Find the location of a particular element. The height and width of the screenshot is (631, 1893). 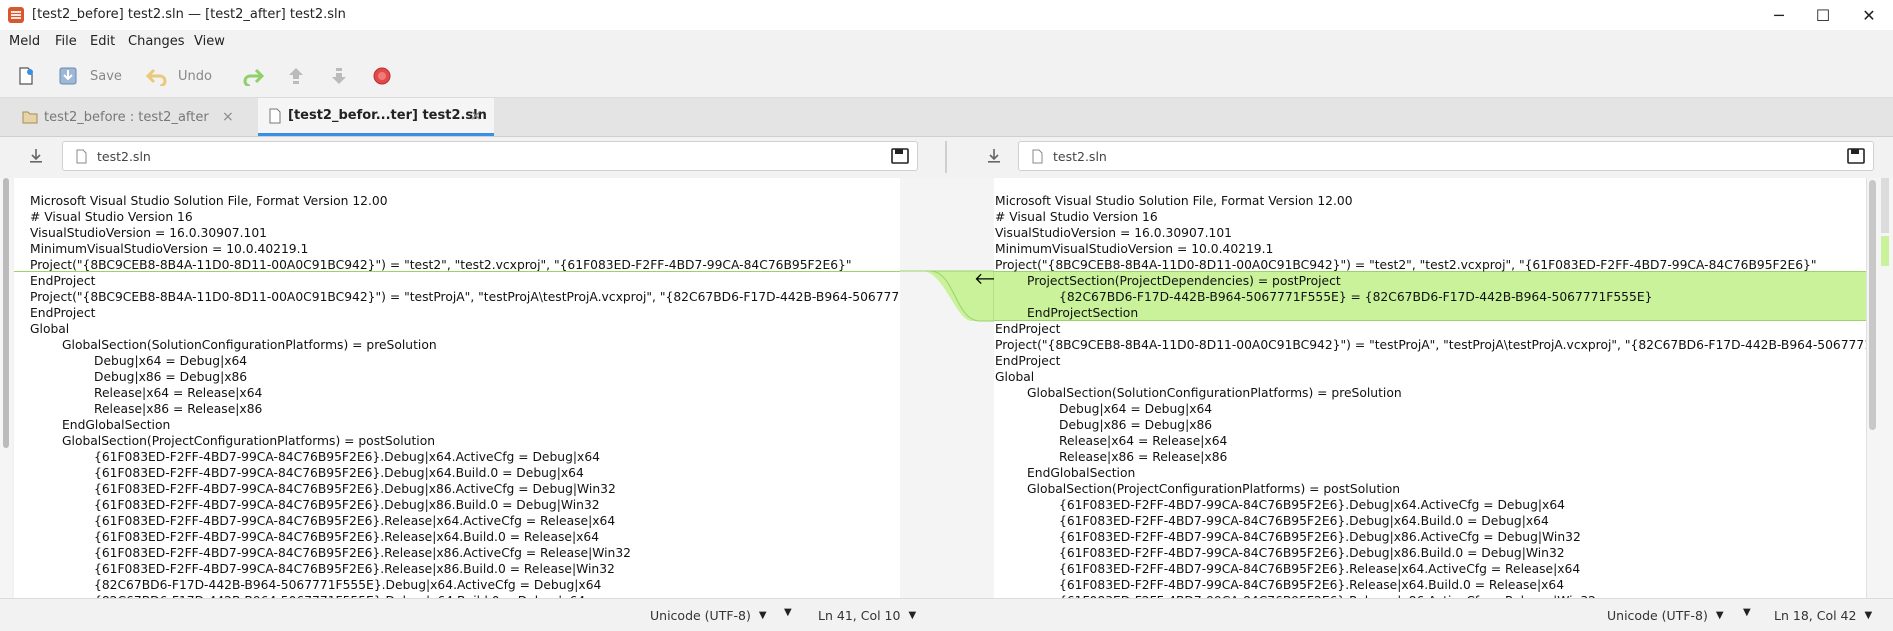

download-icon is located at coordinates (36, 156).